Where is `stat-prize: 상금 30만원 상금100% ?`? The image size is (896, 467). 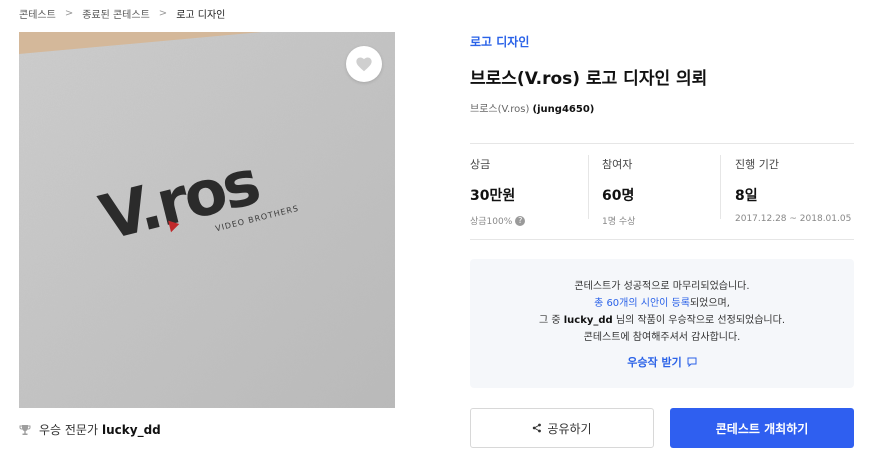 stat-prize: 상금 30만원 상금100% ? is located at coordinates (498, 191).